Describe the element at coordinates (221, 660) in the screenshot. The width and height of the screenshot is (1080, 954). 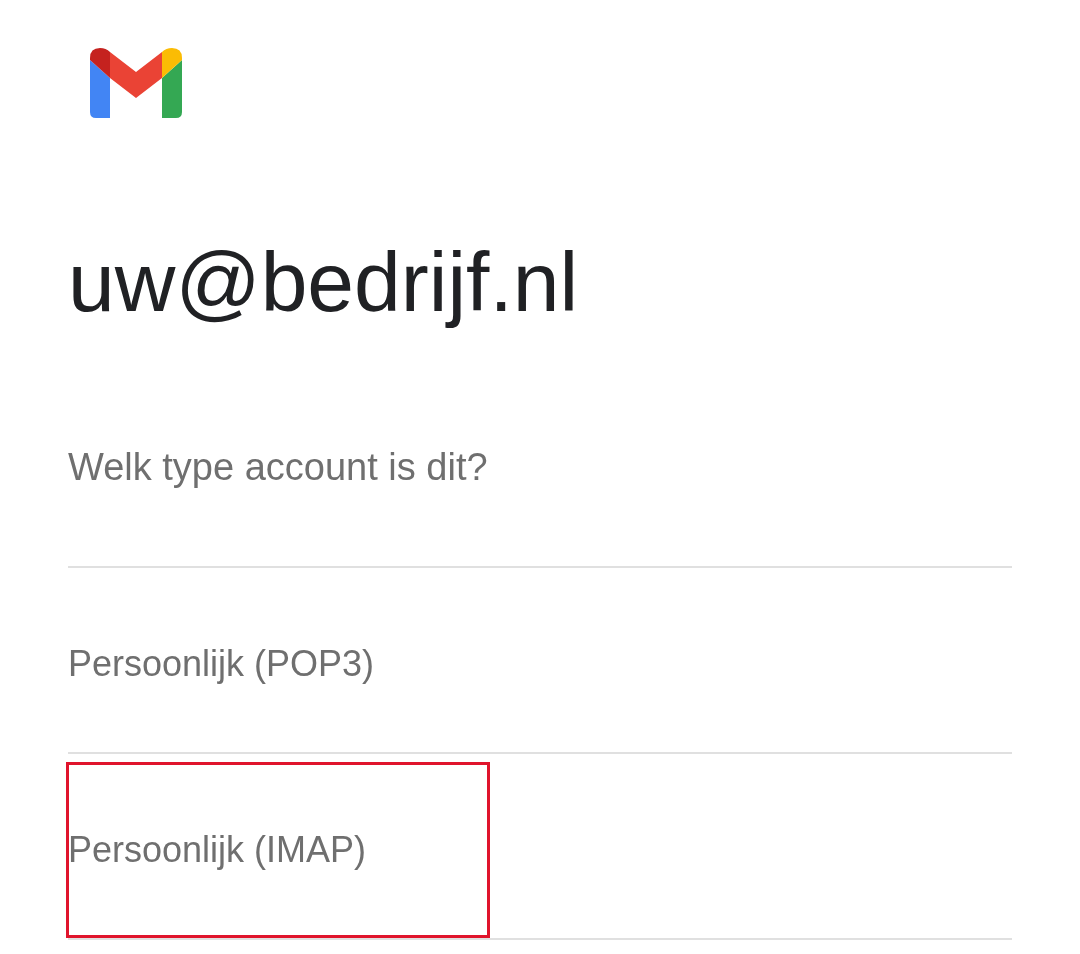
I see `account-type-option: Persoonlijk (POP3)` at that location.